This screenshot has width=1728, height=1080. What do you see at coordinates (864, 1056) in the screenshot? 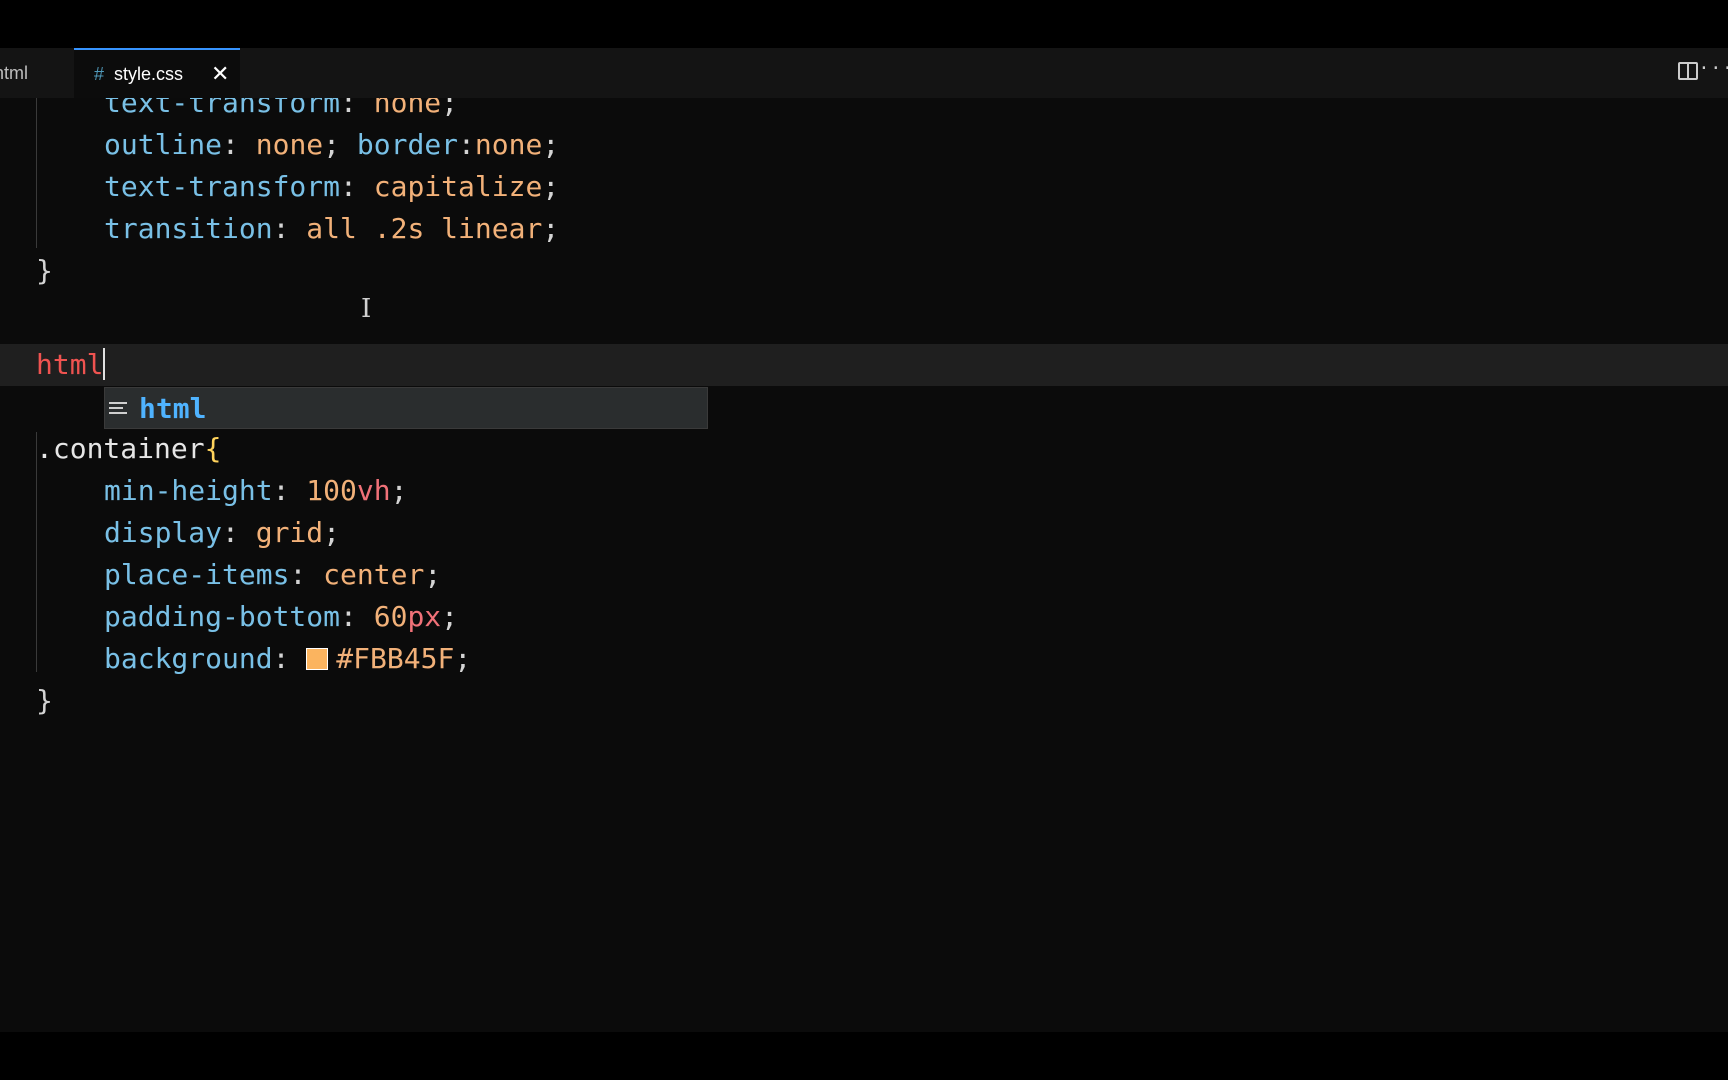
I see `window-bottom-bar` at bounding box center [864, 1056].